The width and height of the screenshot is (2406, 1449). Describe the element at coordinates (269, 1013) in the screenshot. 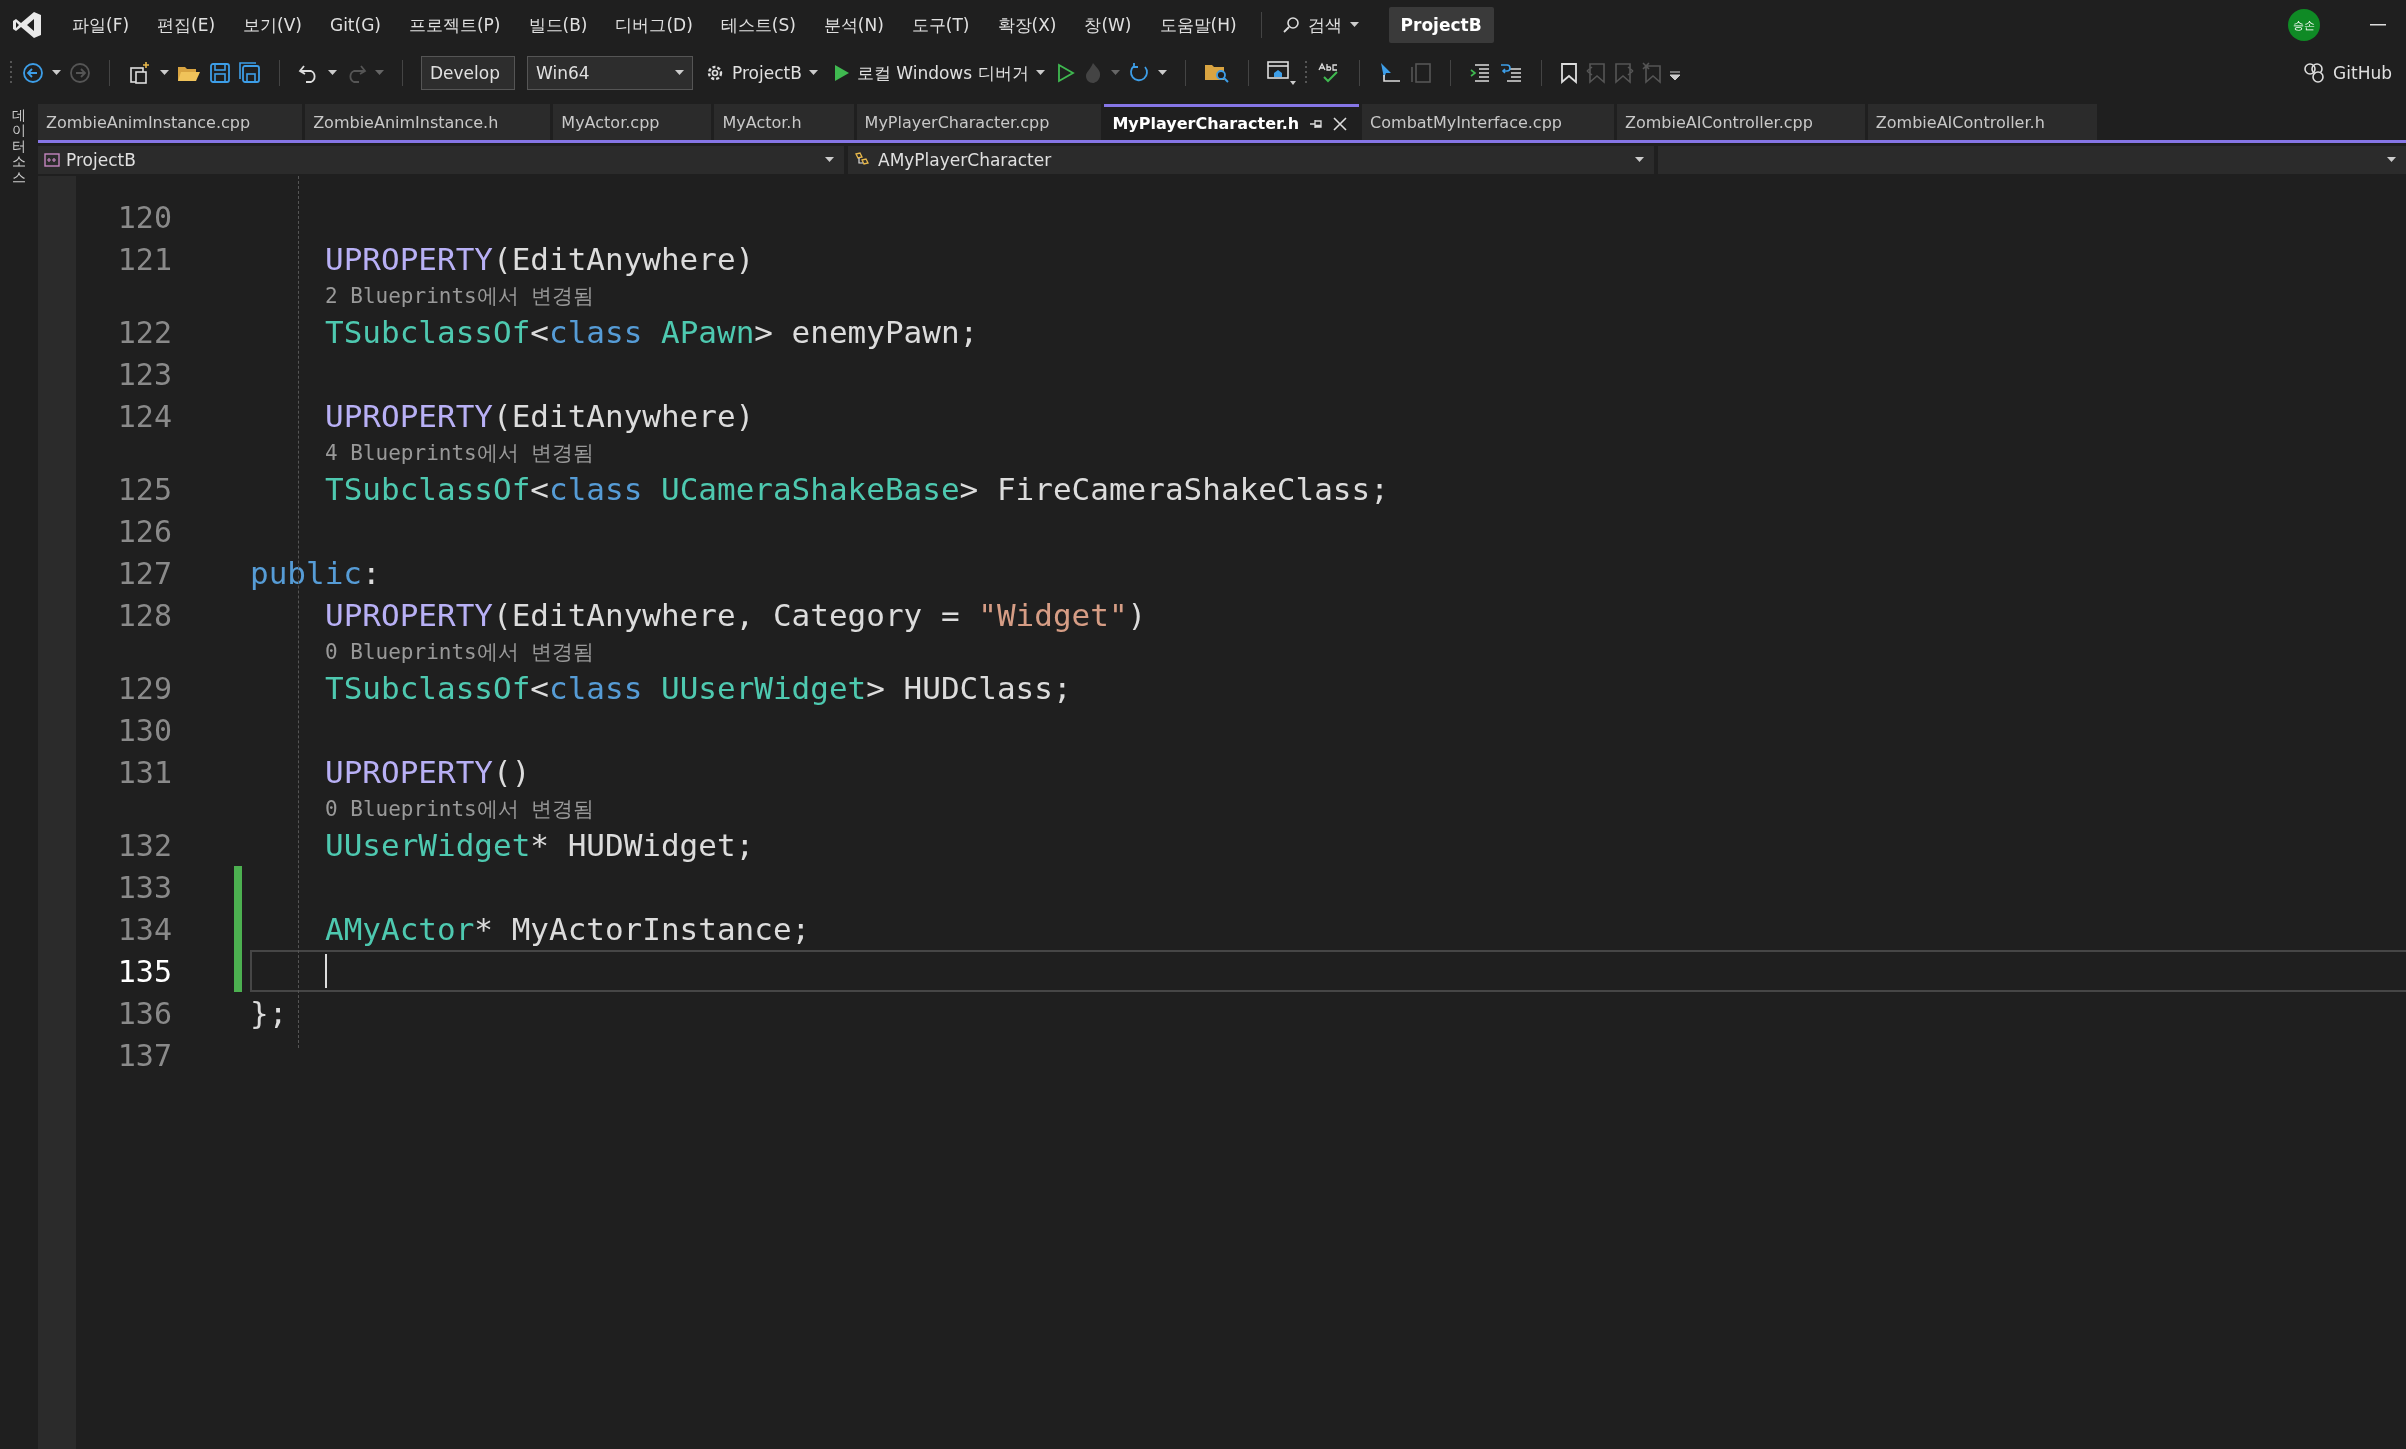

I see `code-line: };` at that location.